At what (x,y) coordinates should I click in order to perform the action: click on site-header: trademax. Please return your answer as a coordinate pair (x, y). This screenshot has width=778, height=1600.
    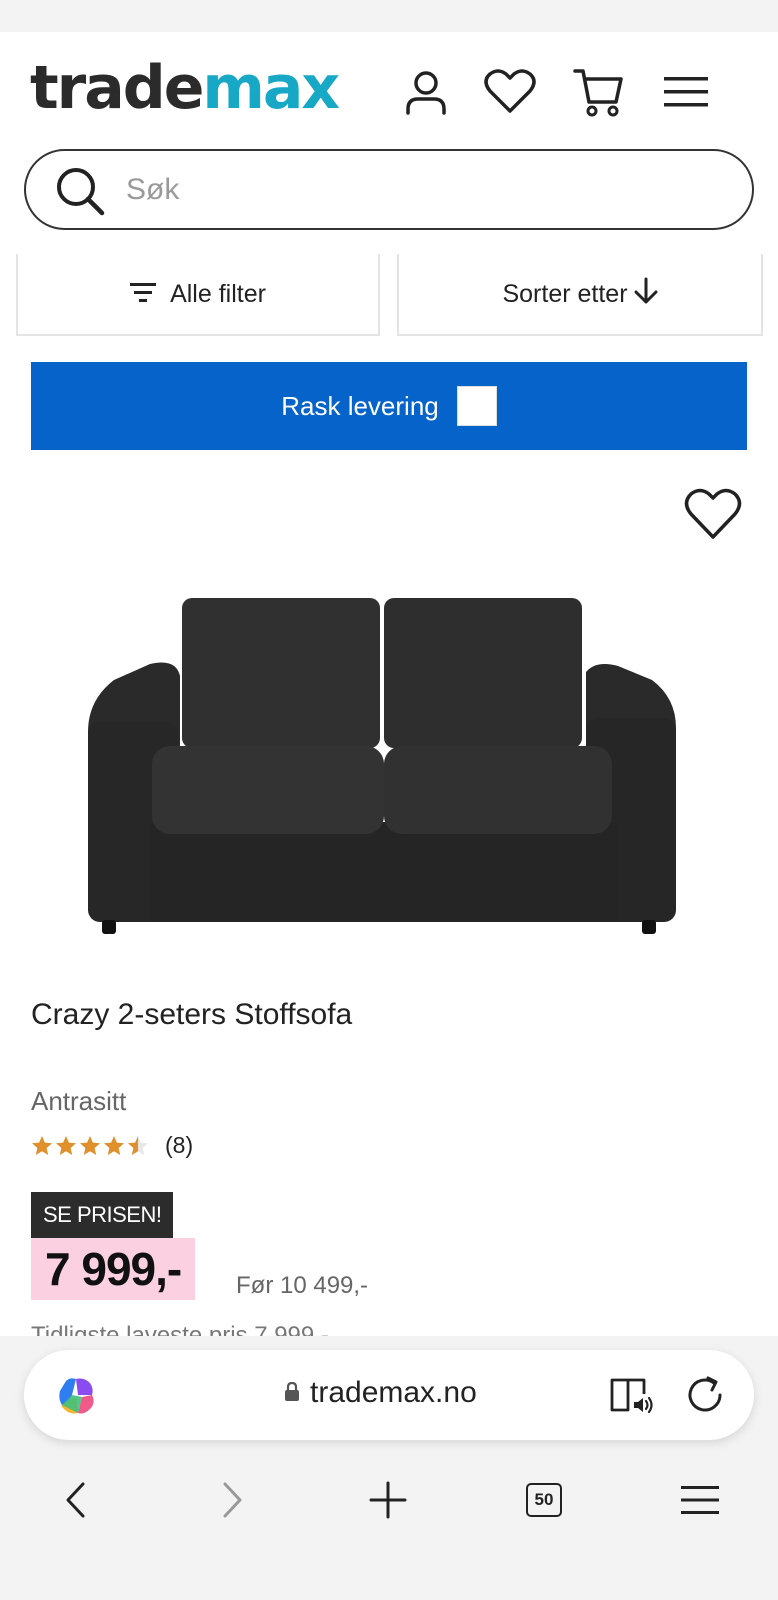
    Looking at the image, I should click on (389, 143).